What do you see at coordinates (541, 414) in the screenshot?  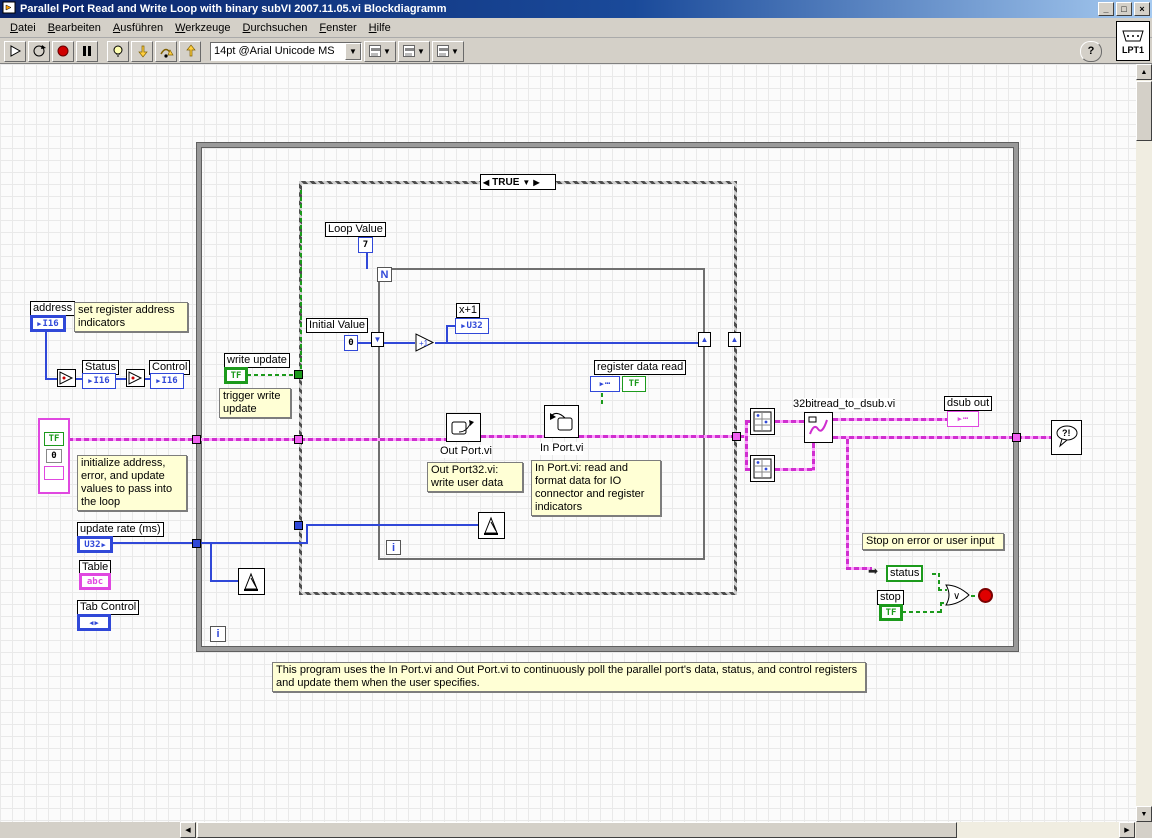 I see `for-loop` at bounding box center [541, 414].